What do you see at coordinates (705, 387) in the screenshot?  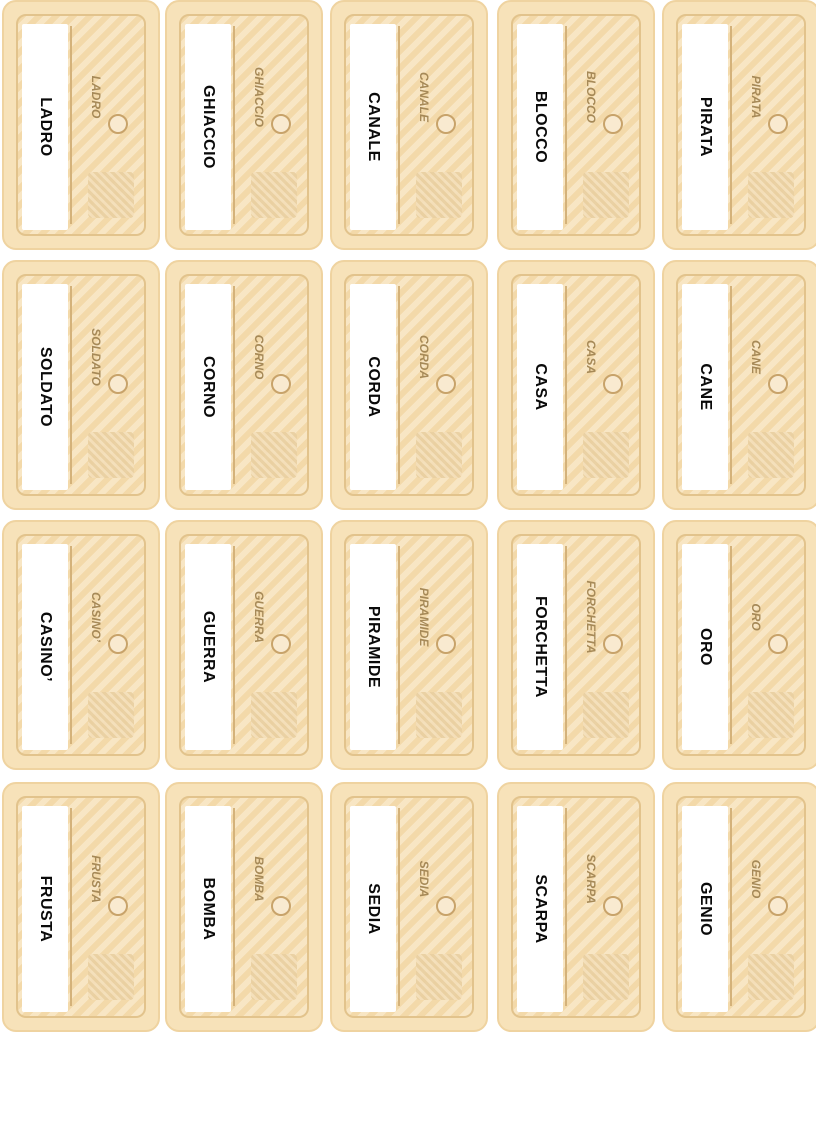 I see `card-word: CANE` at bounding box center [705, 387].